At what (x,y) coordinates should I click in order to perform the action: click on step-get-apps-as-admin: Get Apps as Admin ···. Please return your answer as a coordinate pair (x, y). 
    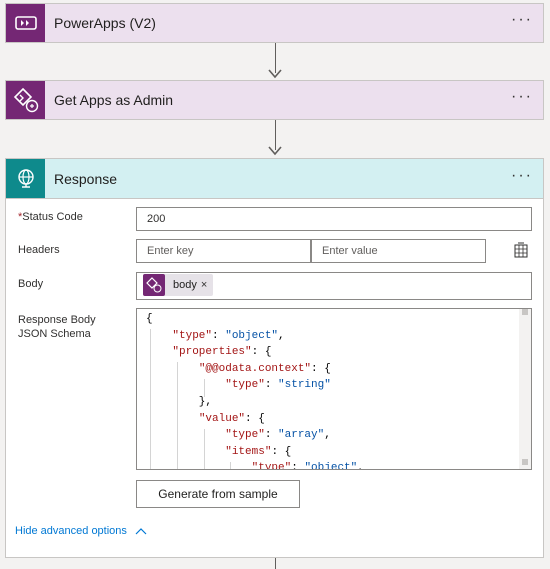
    Looking at the image, I should click on (274, 100).